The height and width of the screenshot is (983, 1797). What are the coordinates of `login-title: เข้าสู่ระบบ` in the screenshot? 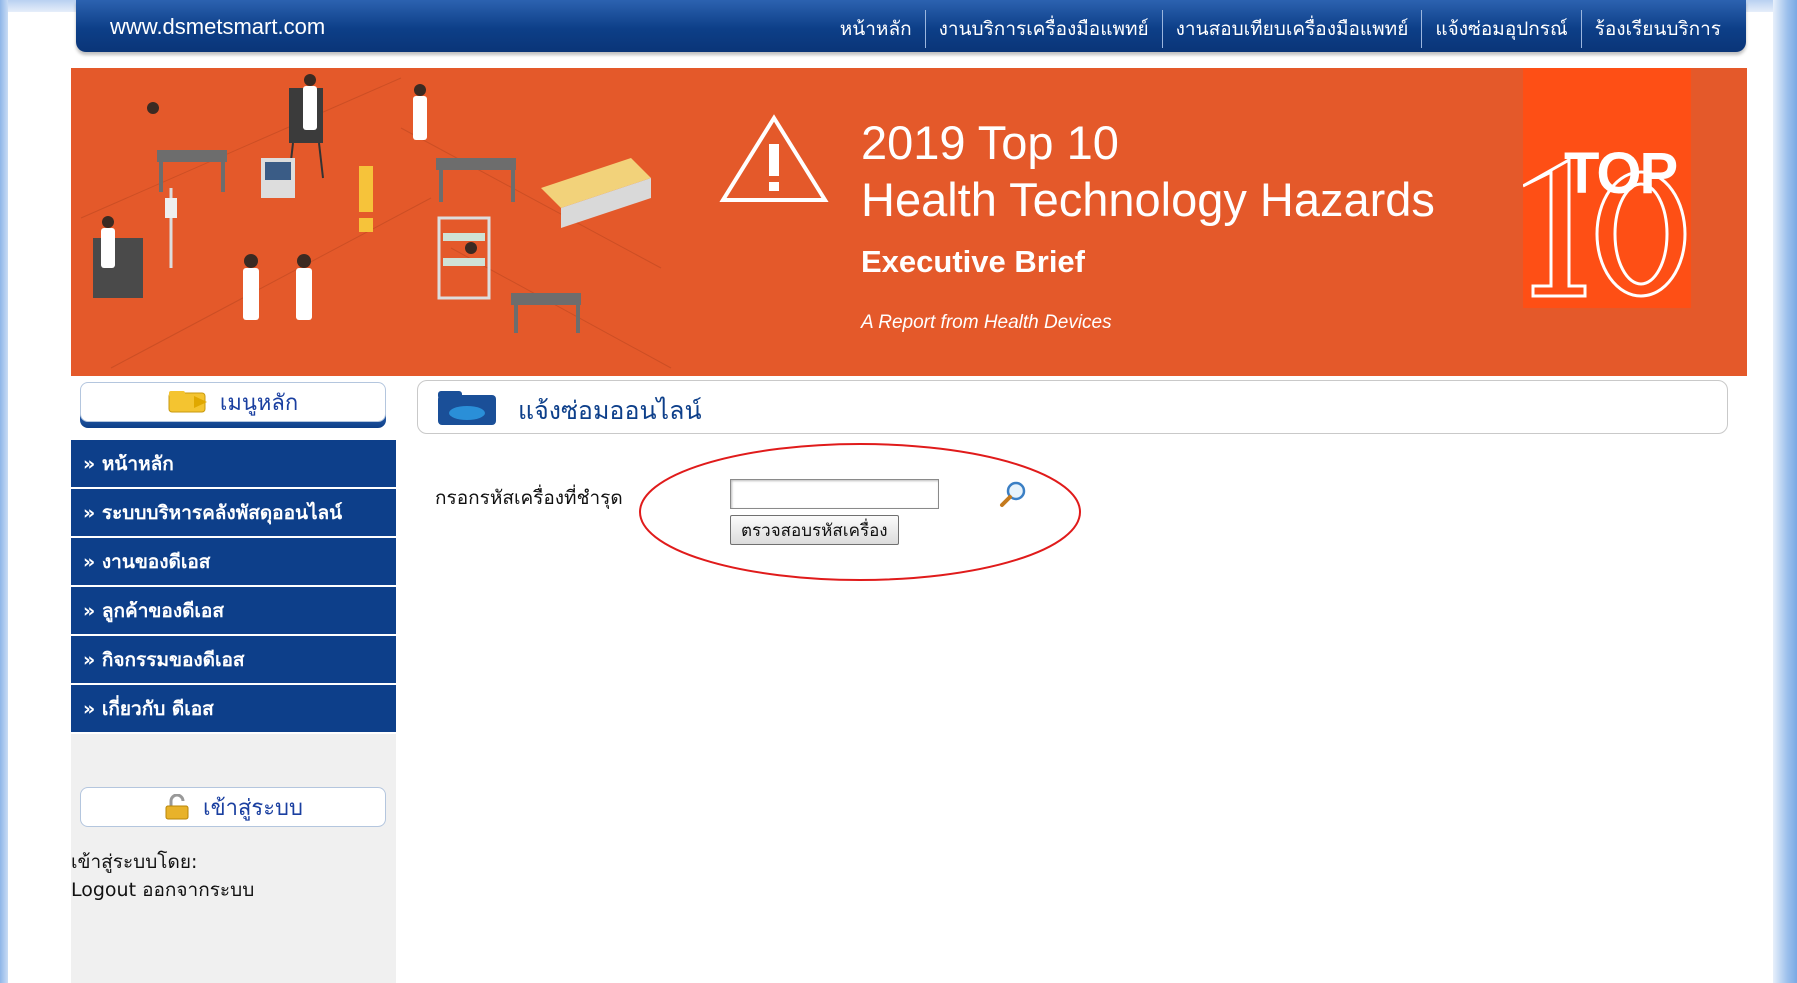 It's located at (253, 808).